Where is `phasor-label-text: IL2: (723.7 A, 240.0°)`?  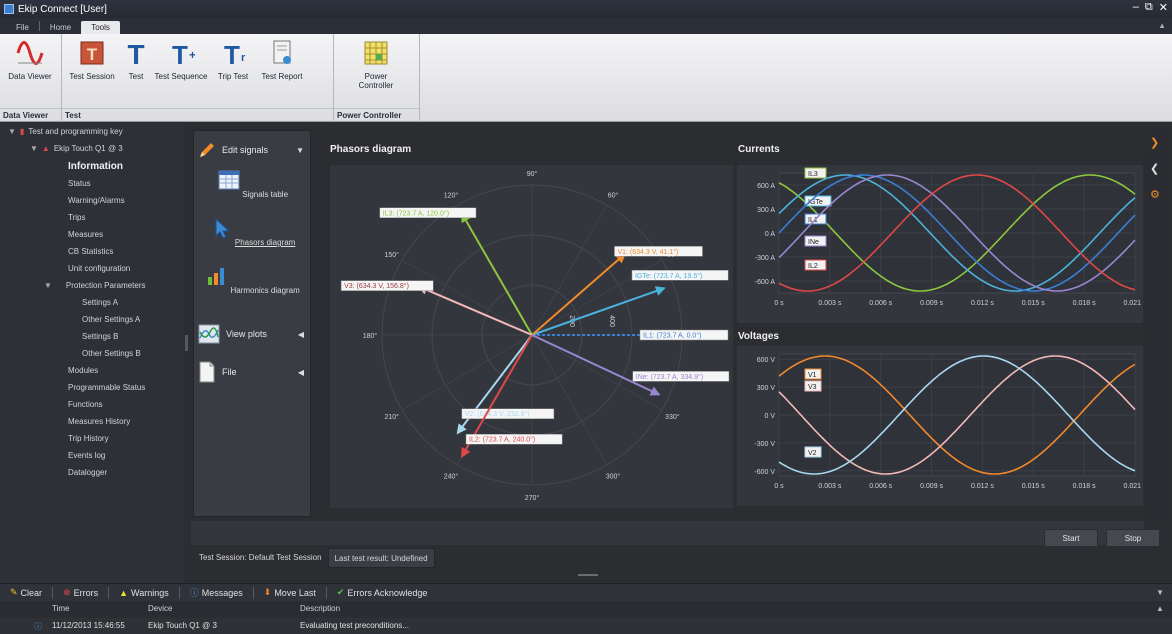
phasor-label-text: IL2: (723.7 A, 240.0°) is located at coordinates (502, 440).